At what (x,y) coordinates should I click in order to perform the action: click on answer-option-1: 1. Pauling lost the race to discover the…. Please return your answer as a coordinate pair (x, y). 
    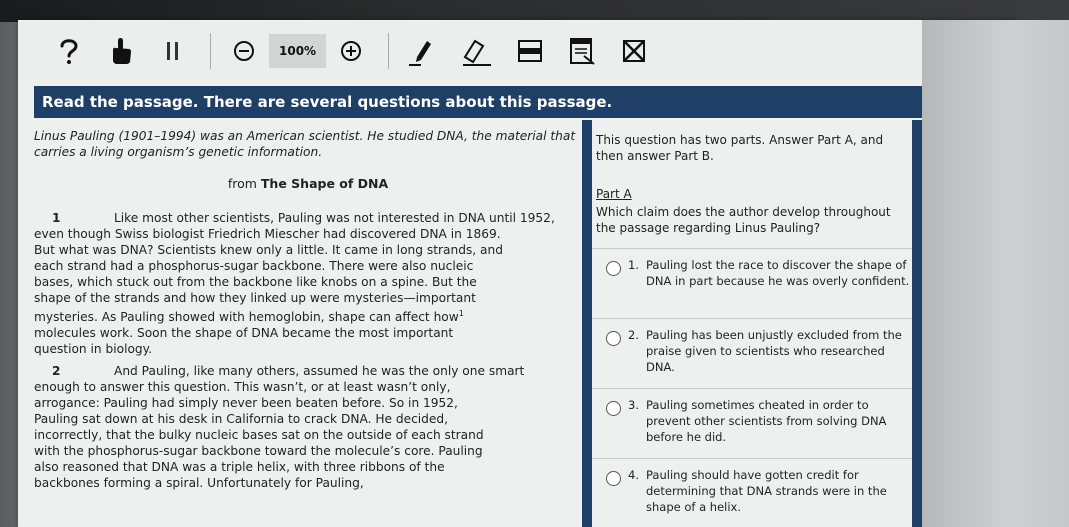
    Looking at the image, I should click on (752, 283).